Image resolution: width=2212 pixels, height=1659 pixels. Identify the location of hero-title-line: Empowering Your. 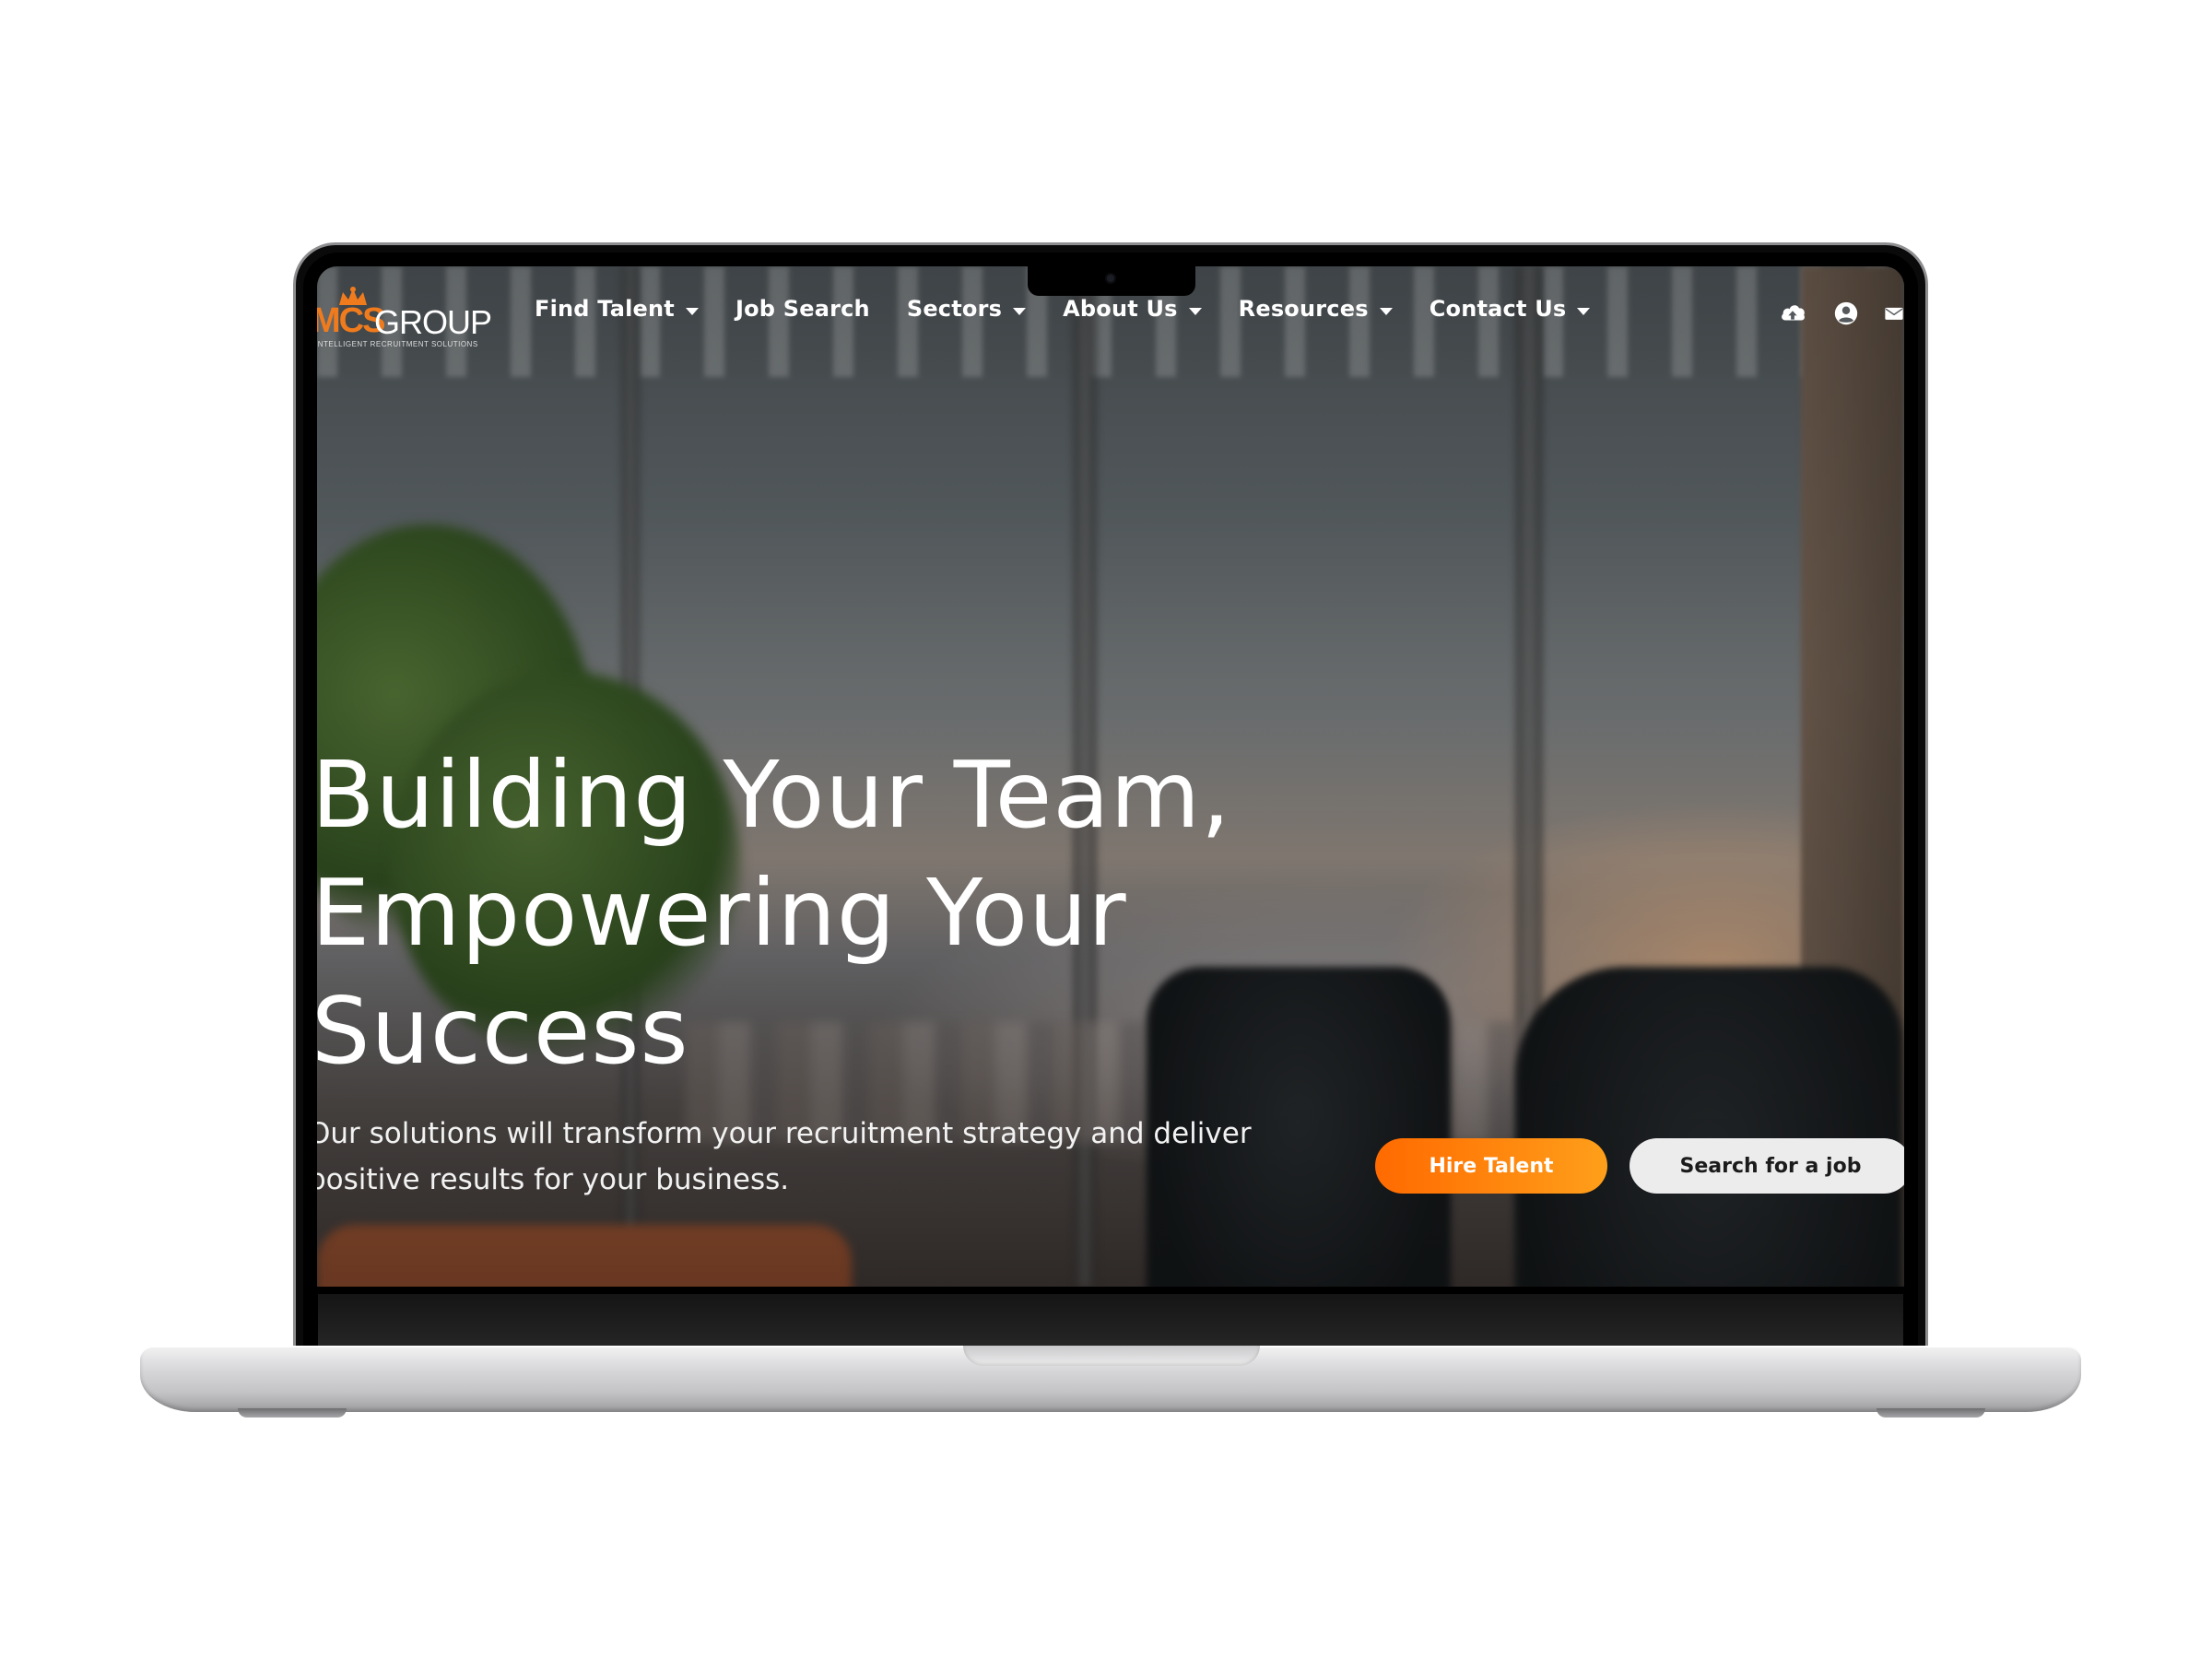
(722, 913).